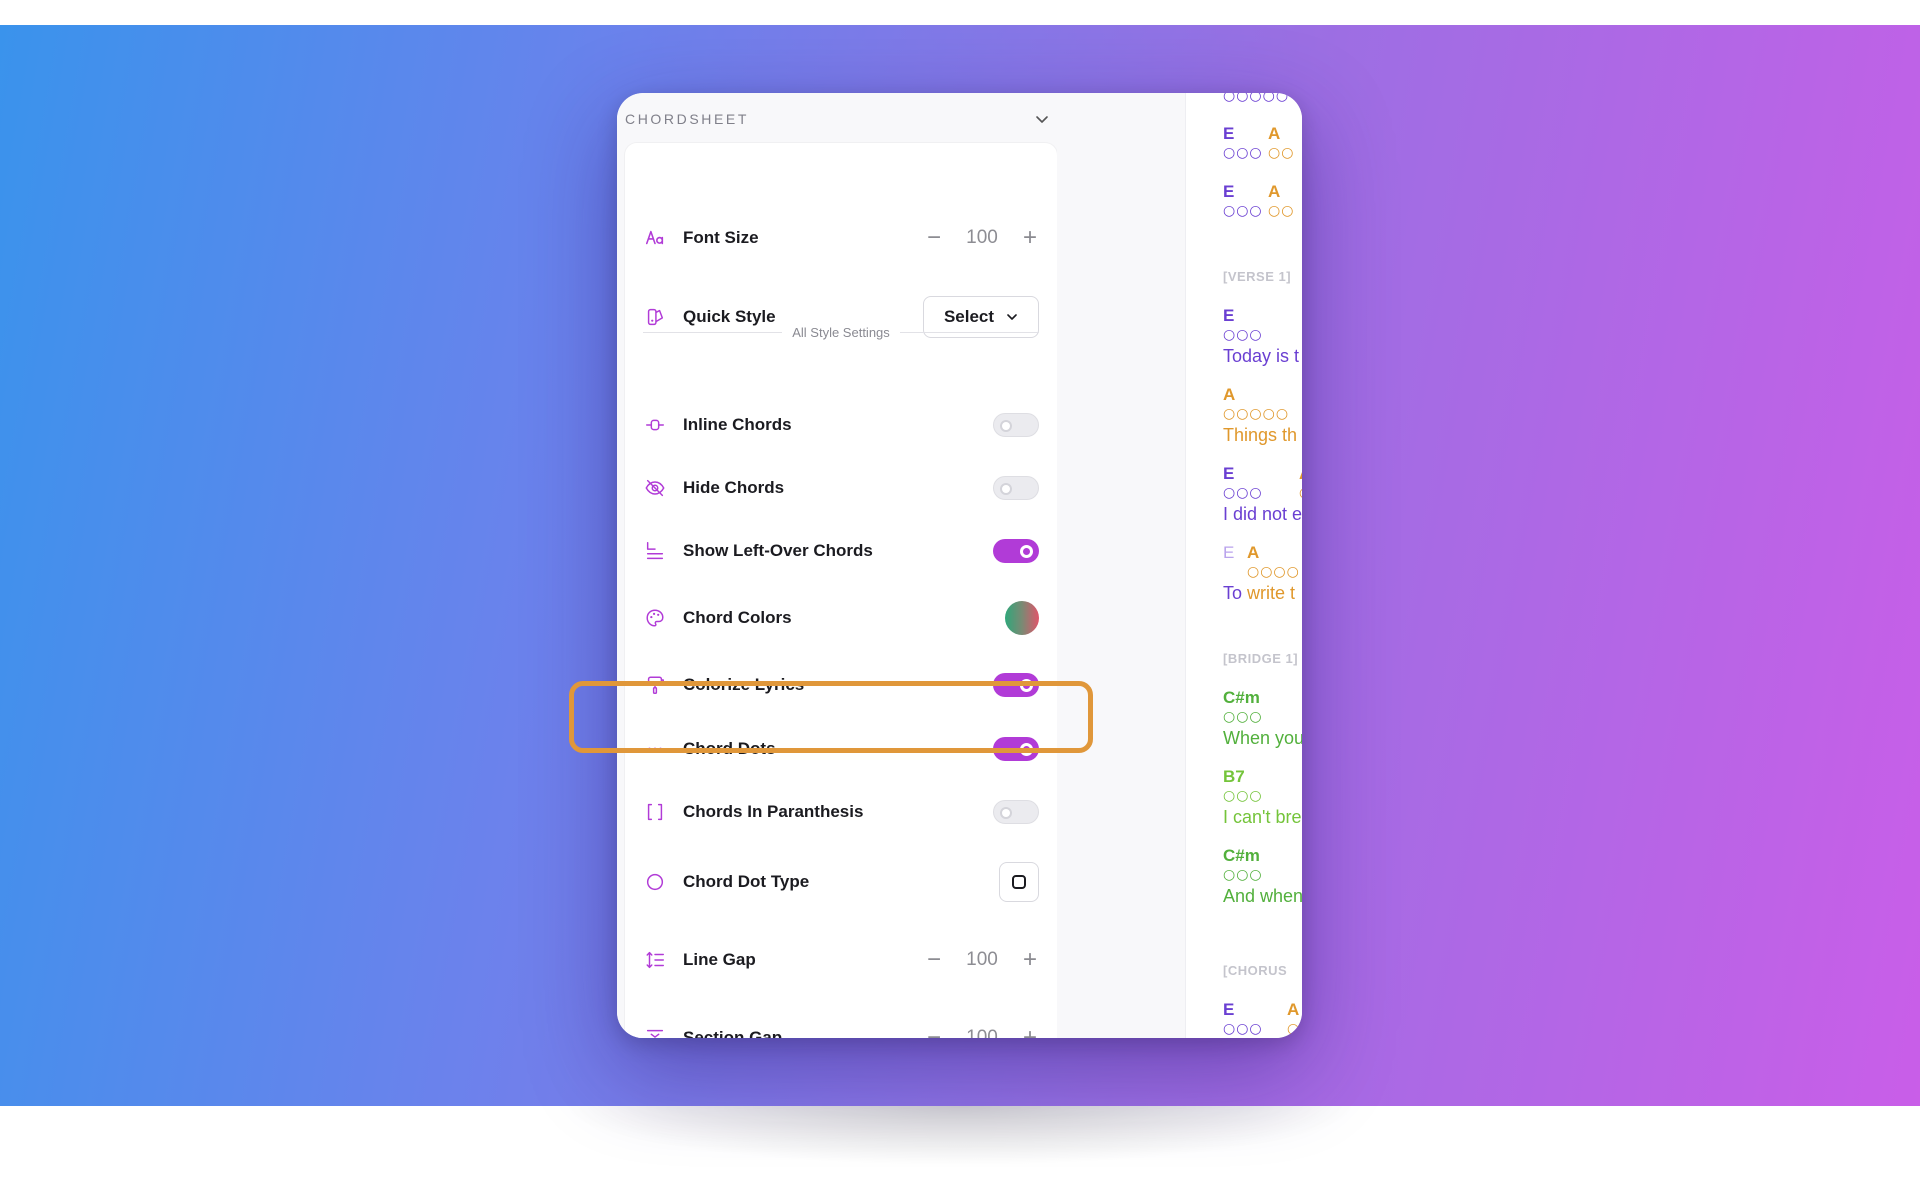 This screenshot has height=1190, width=1920. What do you see at coordinates (655, 882) in the screenshot?
I see `circle-icon` at bounding box center [655, 882].